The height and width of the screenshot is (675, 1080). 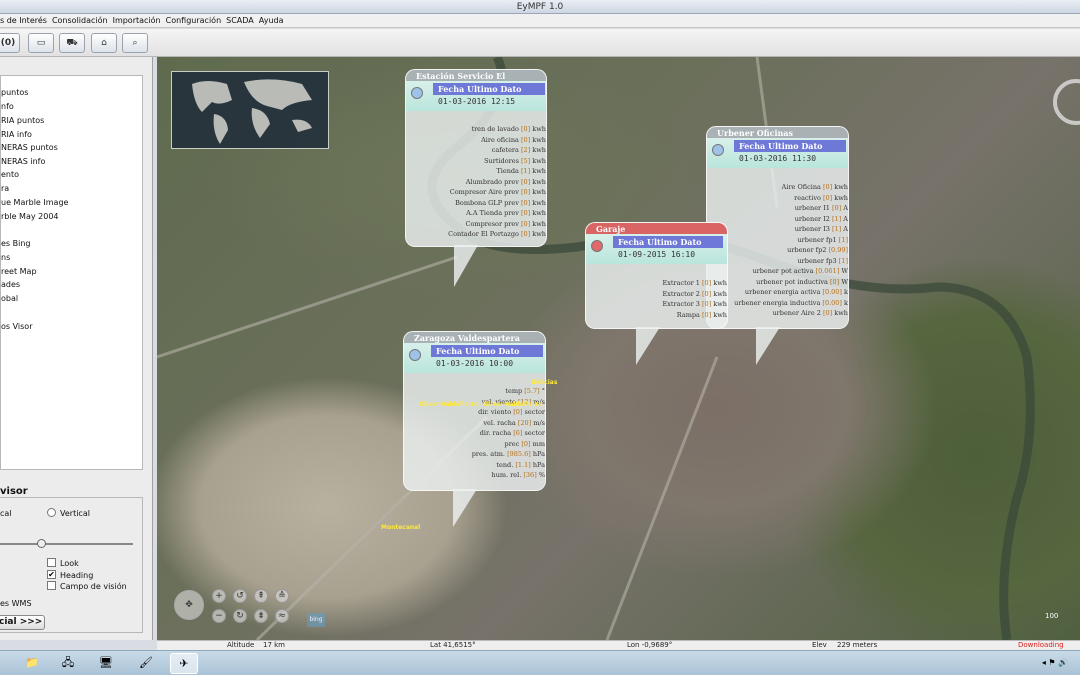 I want to click on vertical-radio, so click(x=51, y=512).